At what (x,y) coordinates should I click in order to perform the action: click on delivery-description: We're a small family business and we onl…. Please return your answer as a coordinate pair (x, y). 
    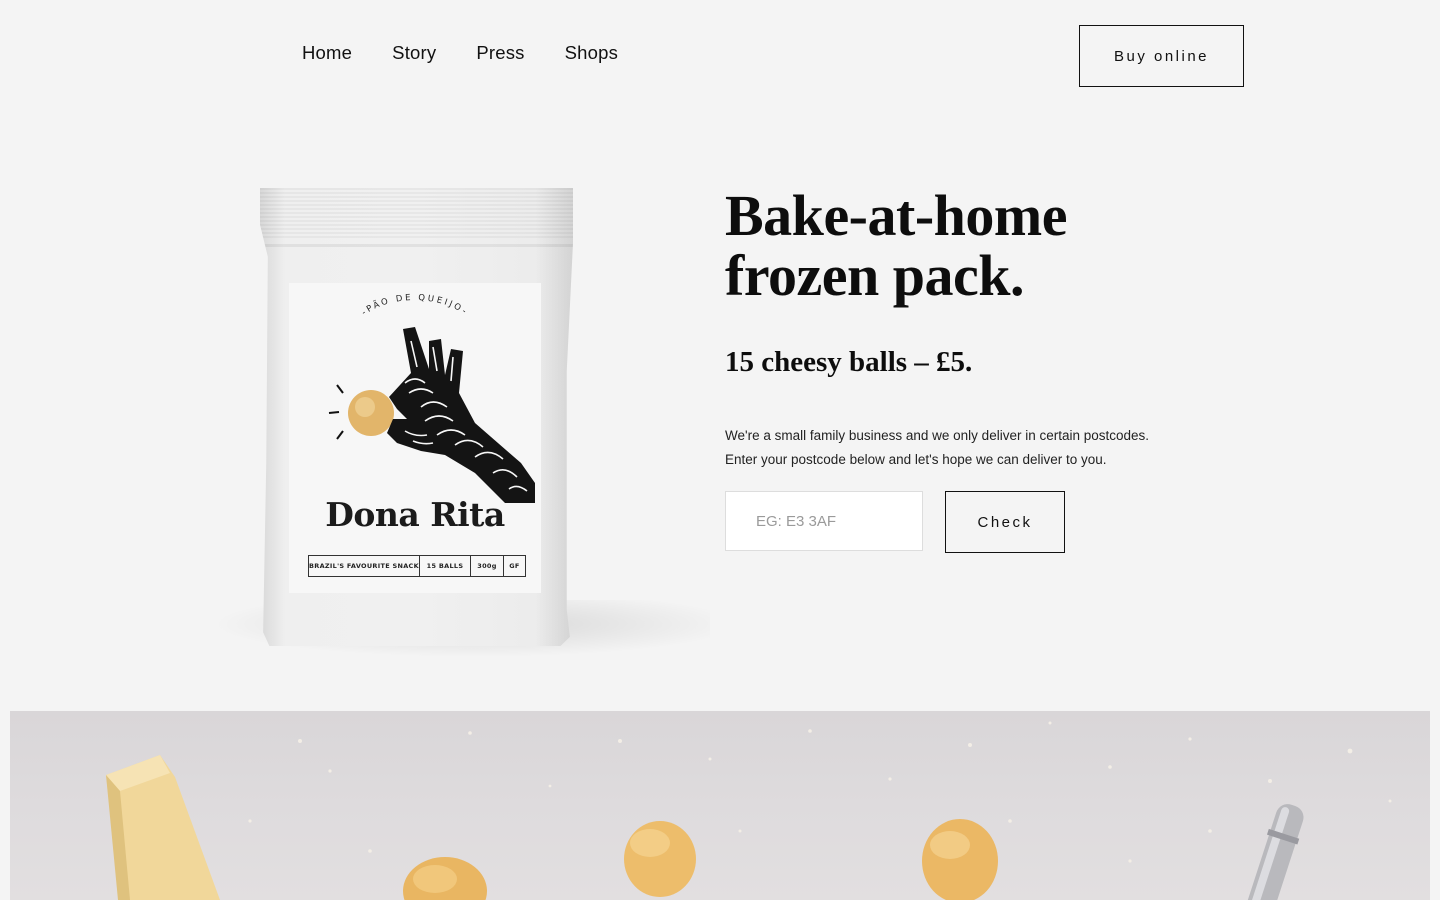
    Looking at the image, I should click on (985, 448).